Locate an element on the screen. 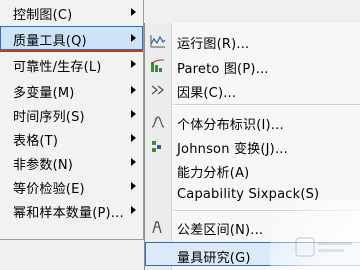 The height and width of the screenshot is (270, 360). cause-effect-icon is located at coordinates (158, 90).